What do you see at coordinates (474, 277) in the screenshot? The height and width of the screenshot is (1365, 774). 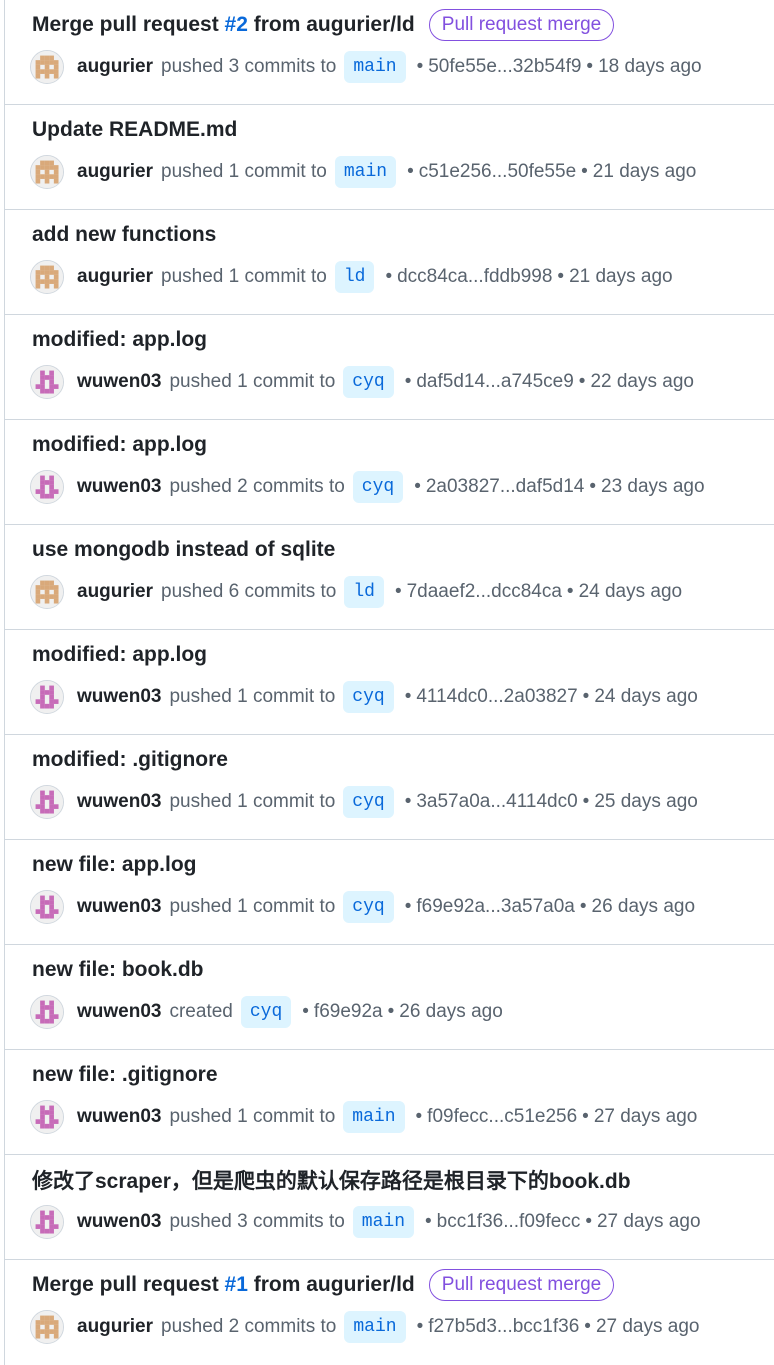 I see `commit-range-link: dcc84ca...fddb998` at bounding box center [474, 277].